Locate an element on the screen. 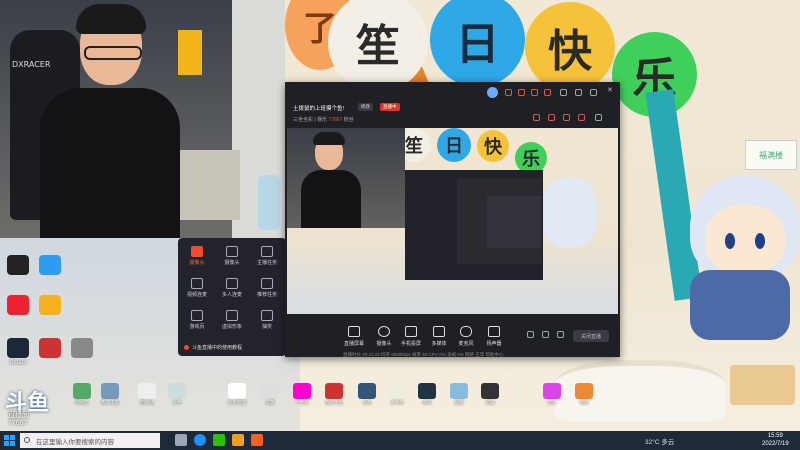  quick-item-label: 推荐任务 is located at coordinates (266, 295).